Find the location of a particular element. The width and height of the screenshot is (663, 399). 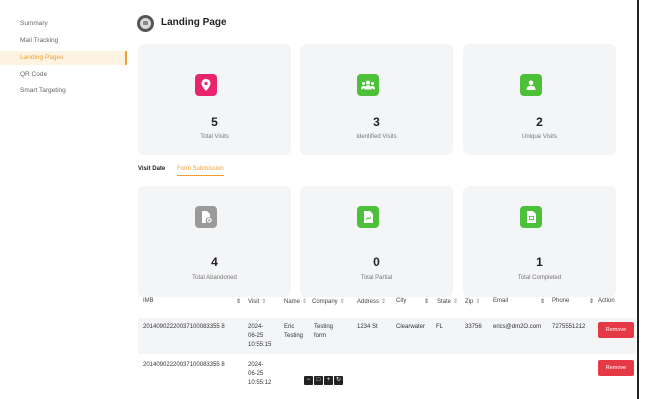

column-header-name: Name ⇕ is located at coordinates (295, 301).